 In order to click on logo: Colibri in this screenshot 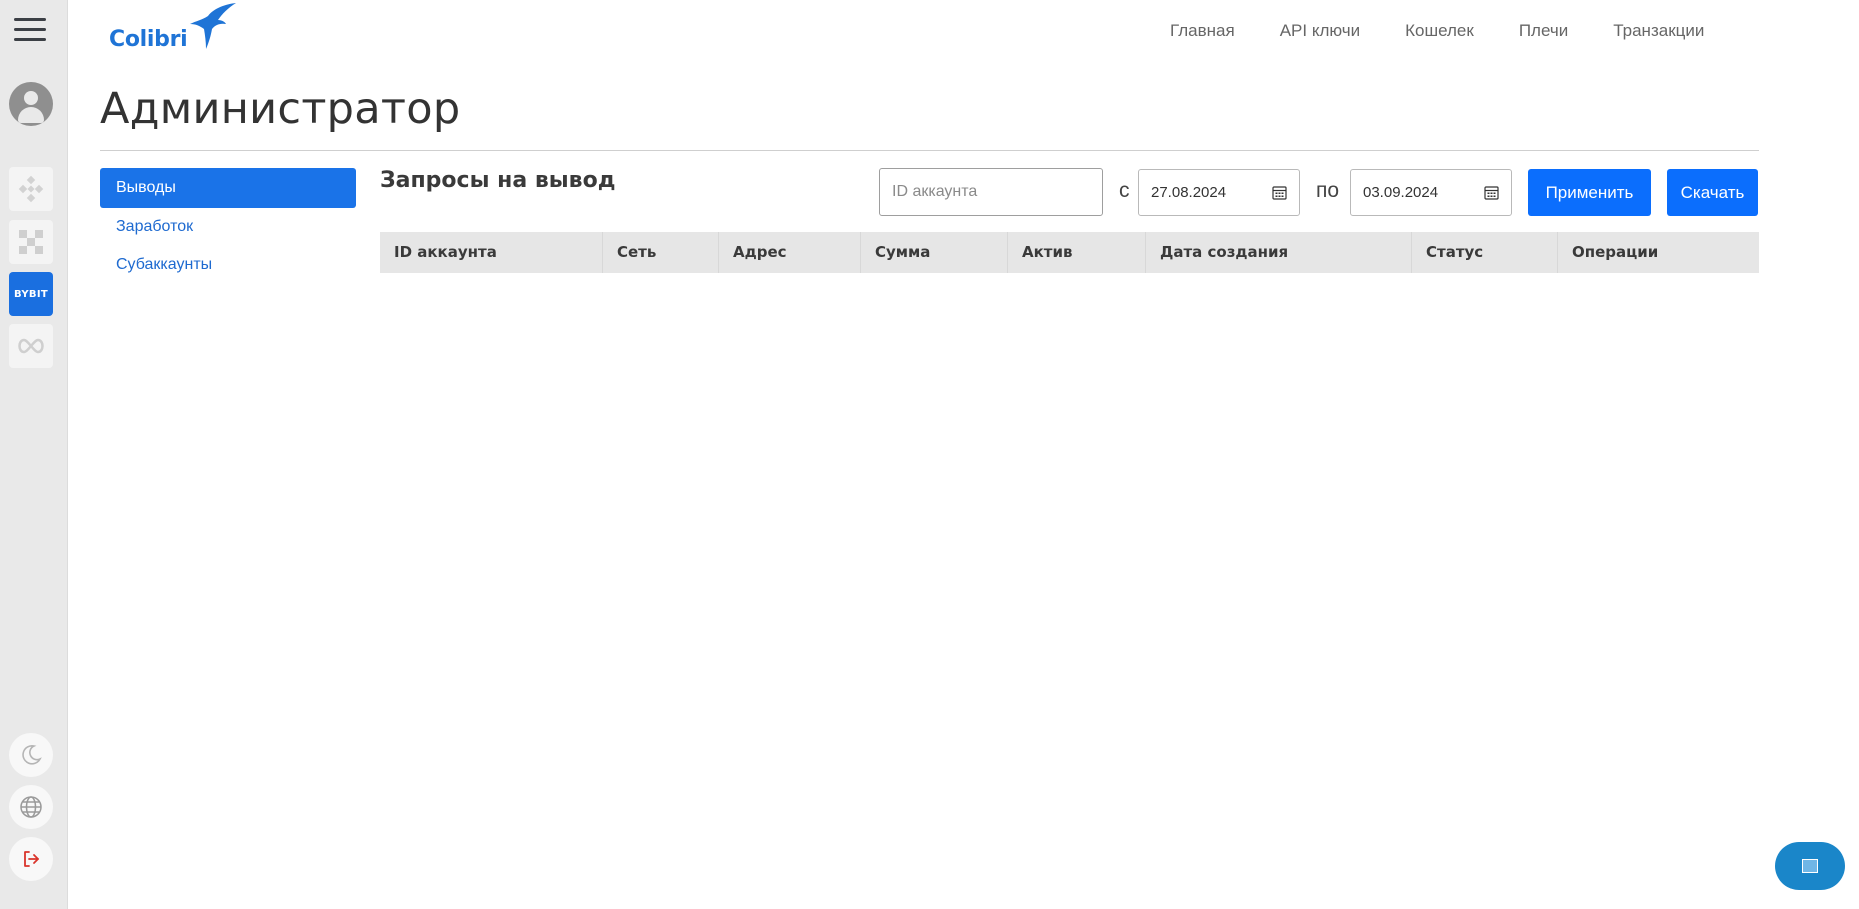, I will do `click(173, 27)`.